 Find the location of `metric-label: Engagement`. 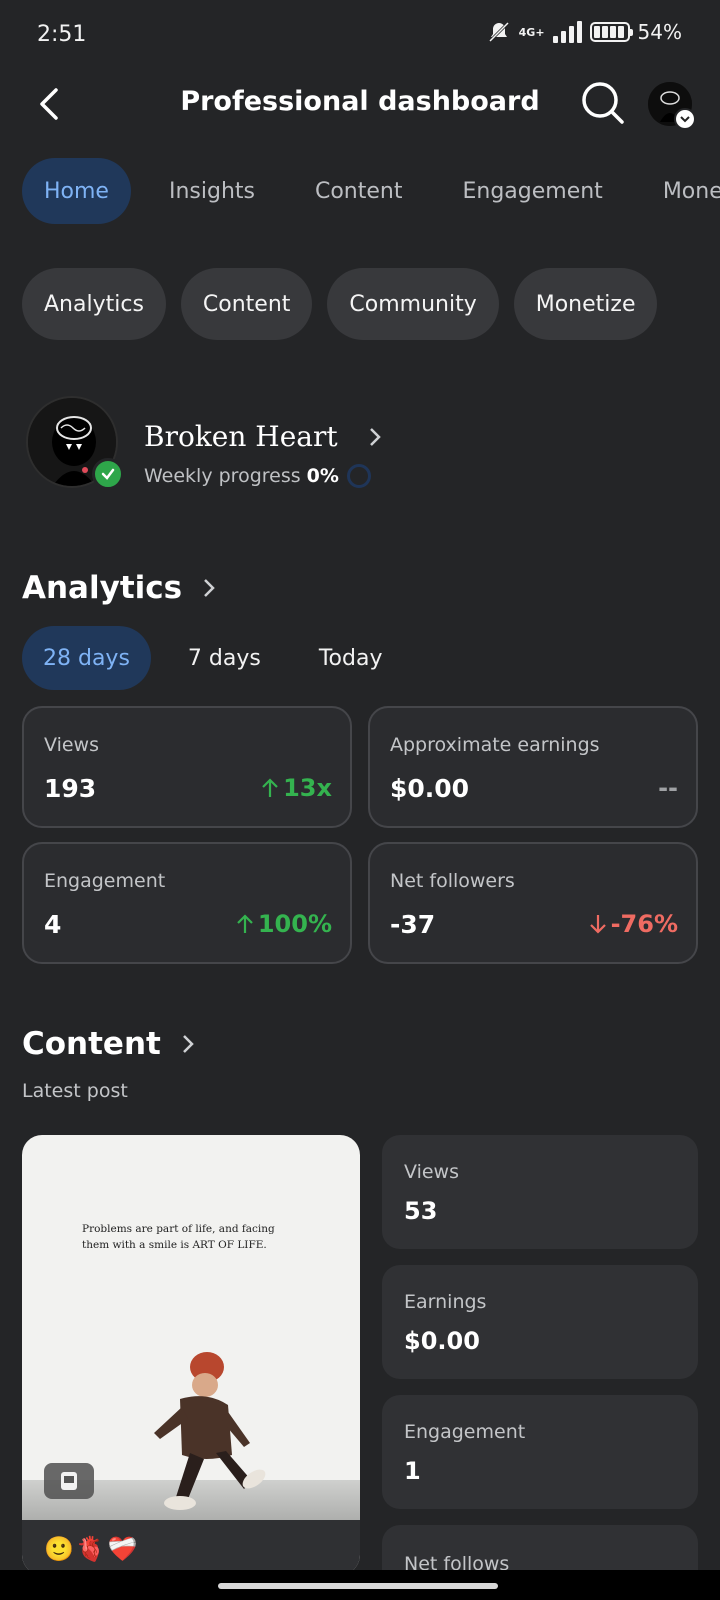

metric-label: Engagement is located at coordinates (105, 881).